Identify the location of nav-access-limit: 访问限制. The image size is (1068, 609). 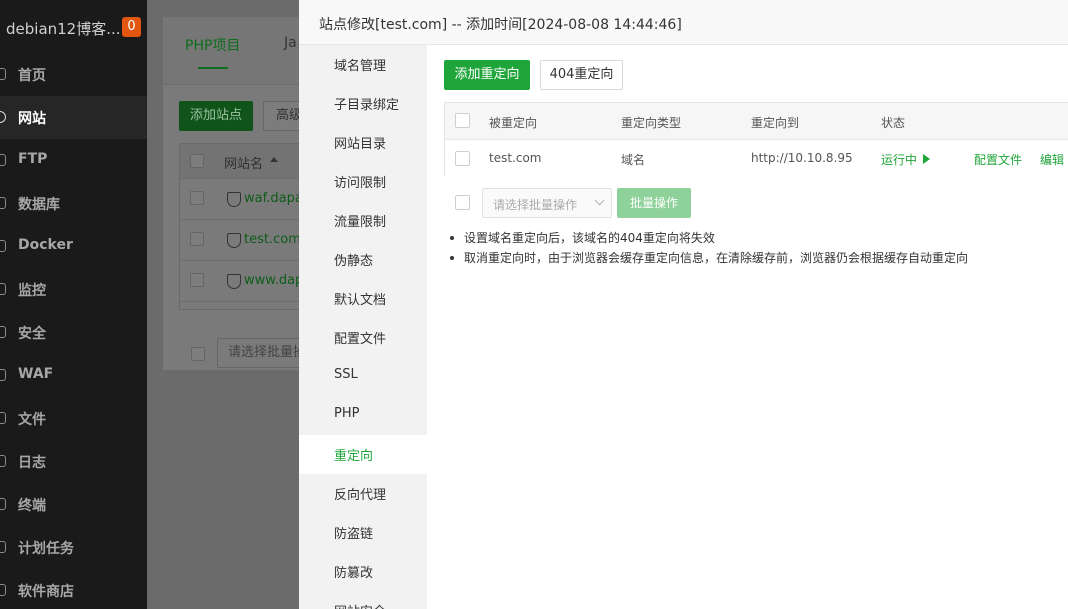
(363, 181).